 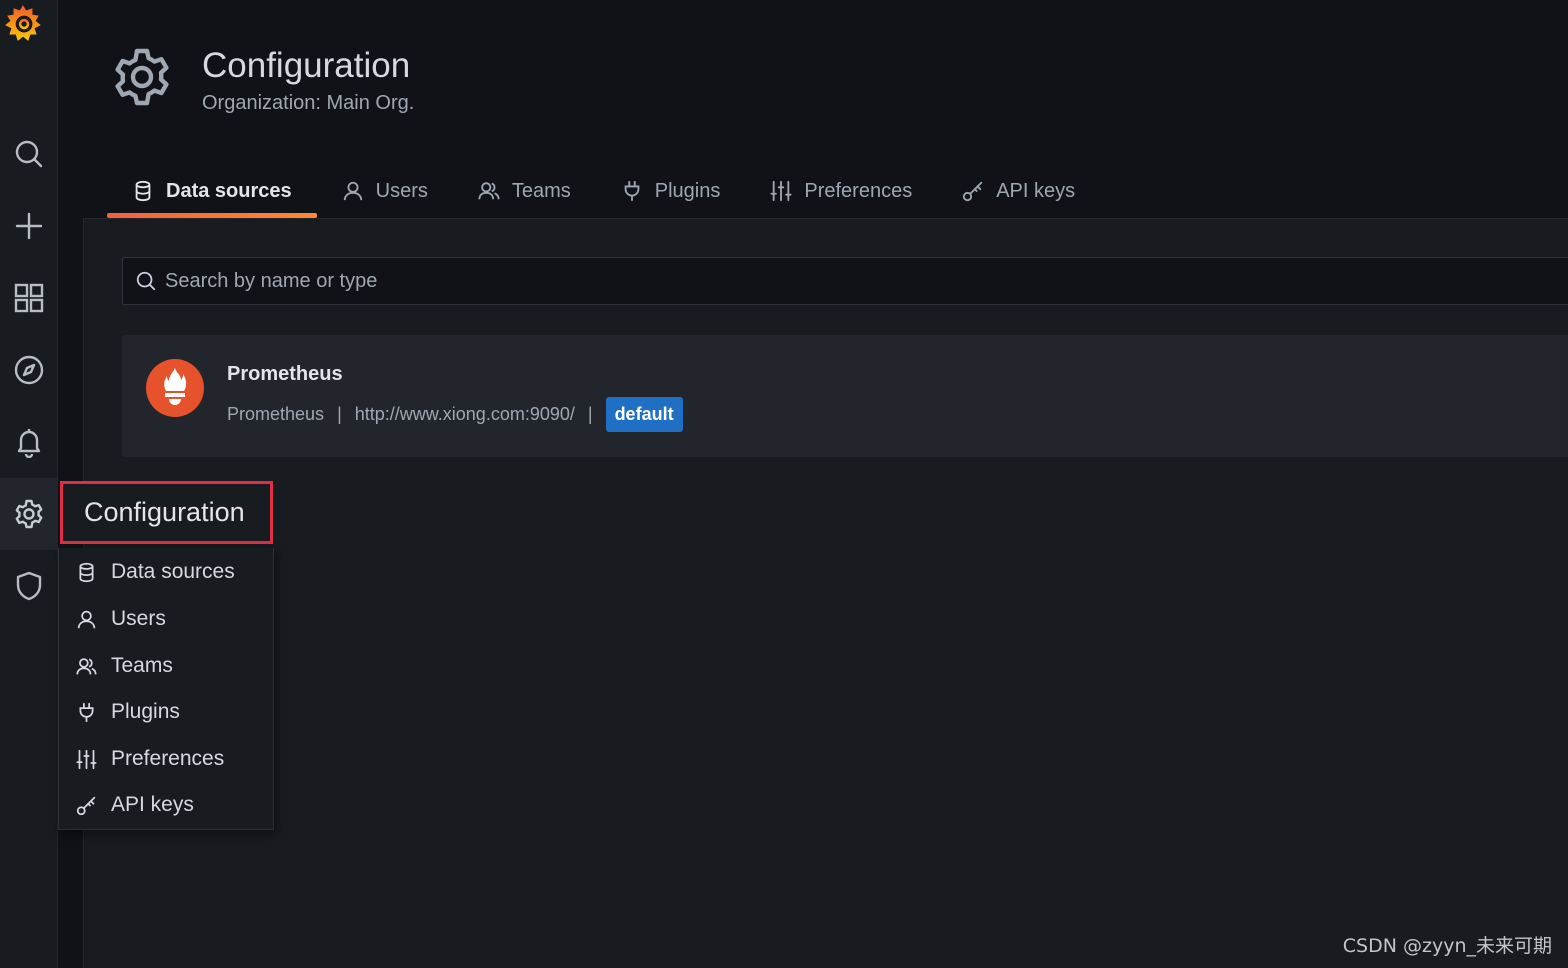 I want to click on page-header-icon, so click(x=142, y=79).